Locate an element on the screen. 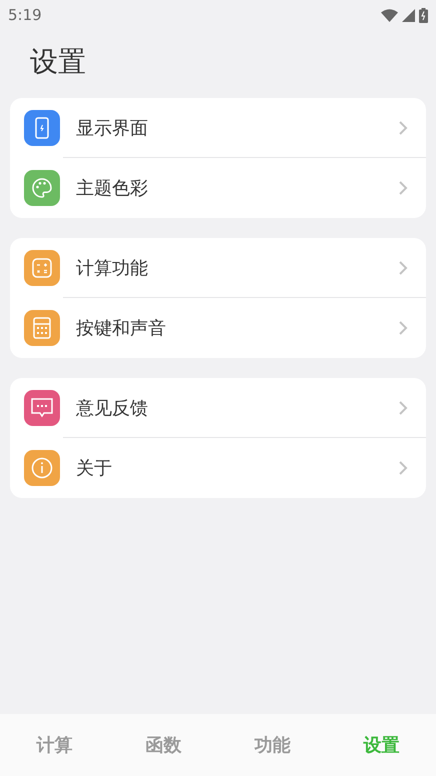  item-label: 显示界面 is located at coordinates (112, 128).